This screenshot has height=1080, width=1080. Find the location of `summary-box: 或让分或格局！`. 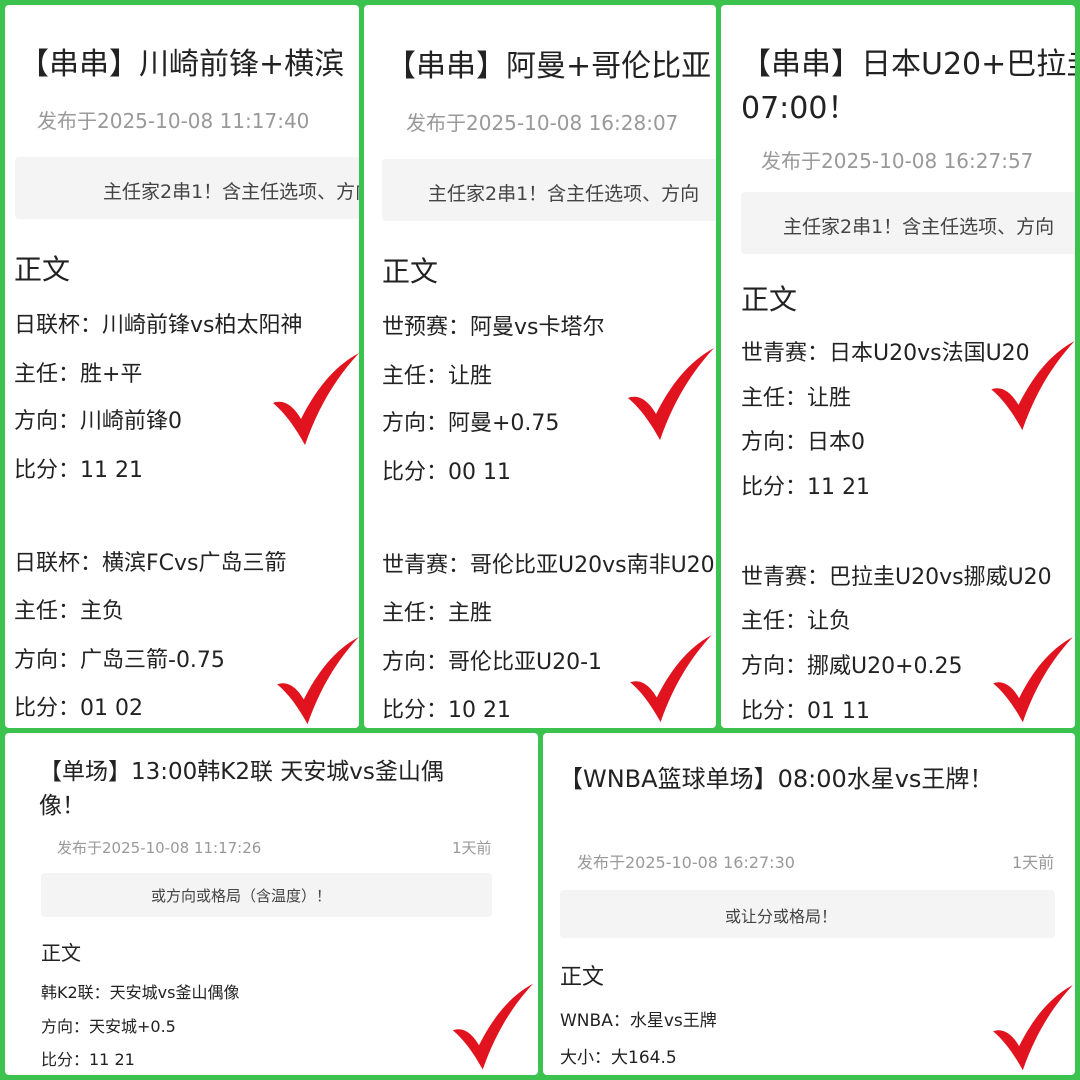

summary-box: 或让分或格局！ is located at coordinates (807, 914).